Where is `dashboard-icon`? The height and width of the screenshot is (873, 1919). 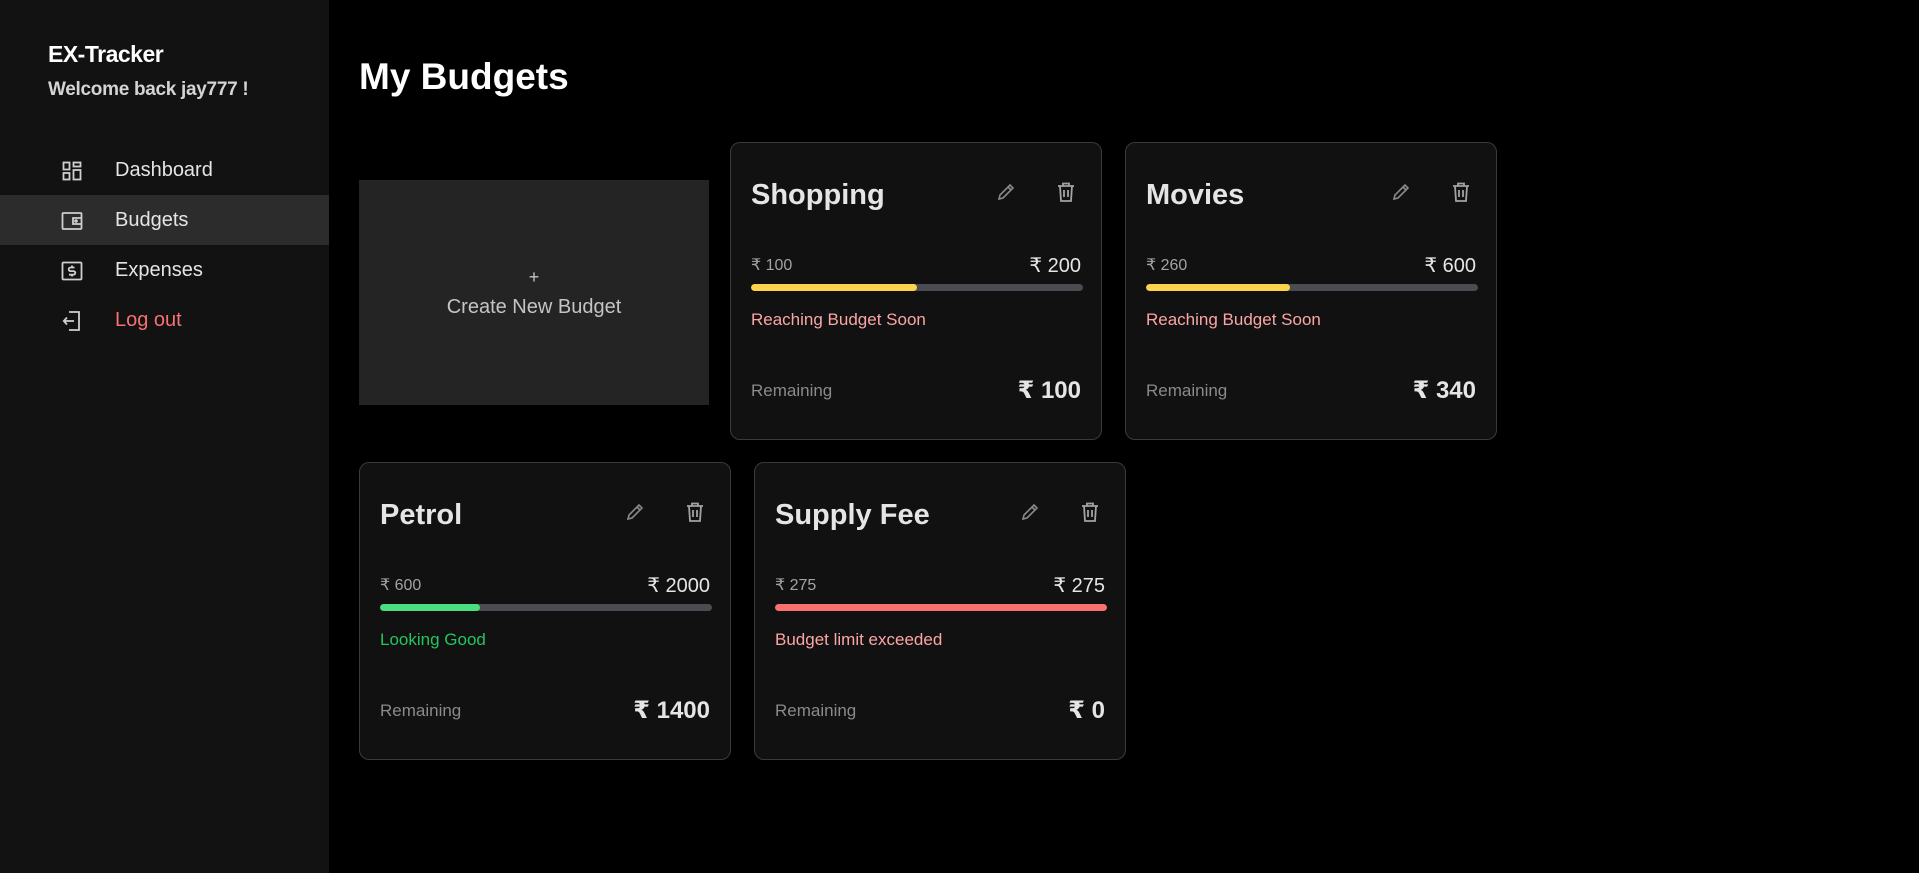 dashboard-icon is located at coordinates (72, 171).